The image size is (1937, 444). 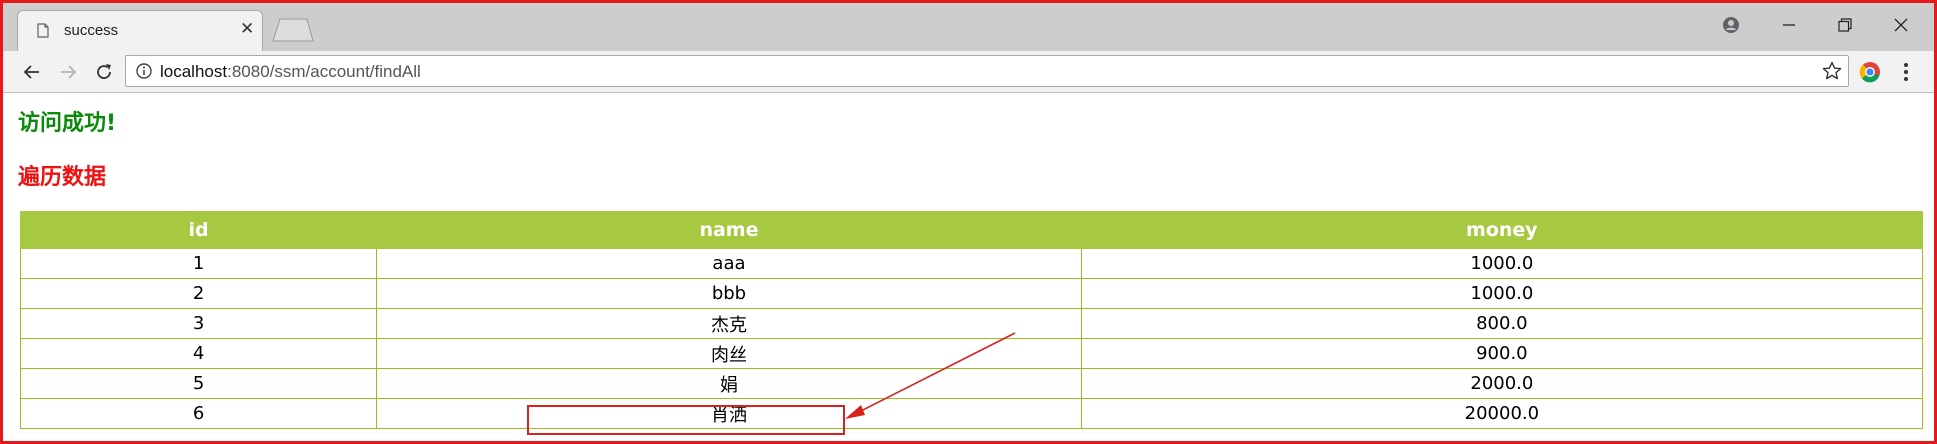 I want to click on list-heading: 遍历数据, so click(x=62, y=177).